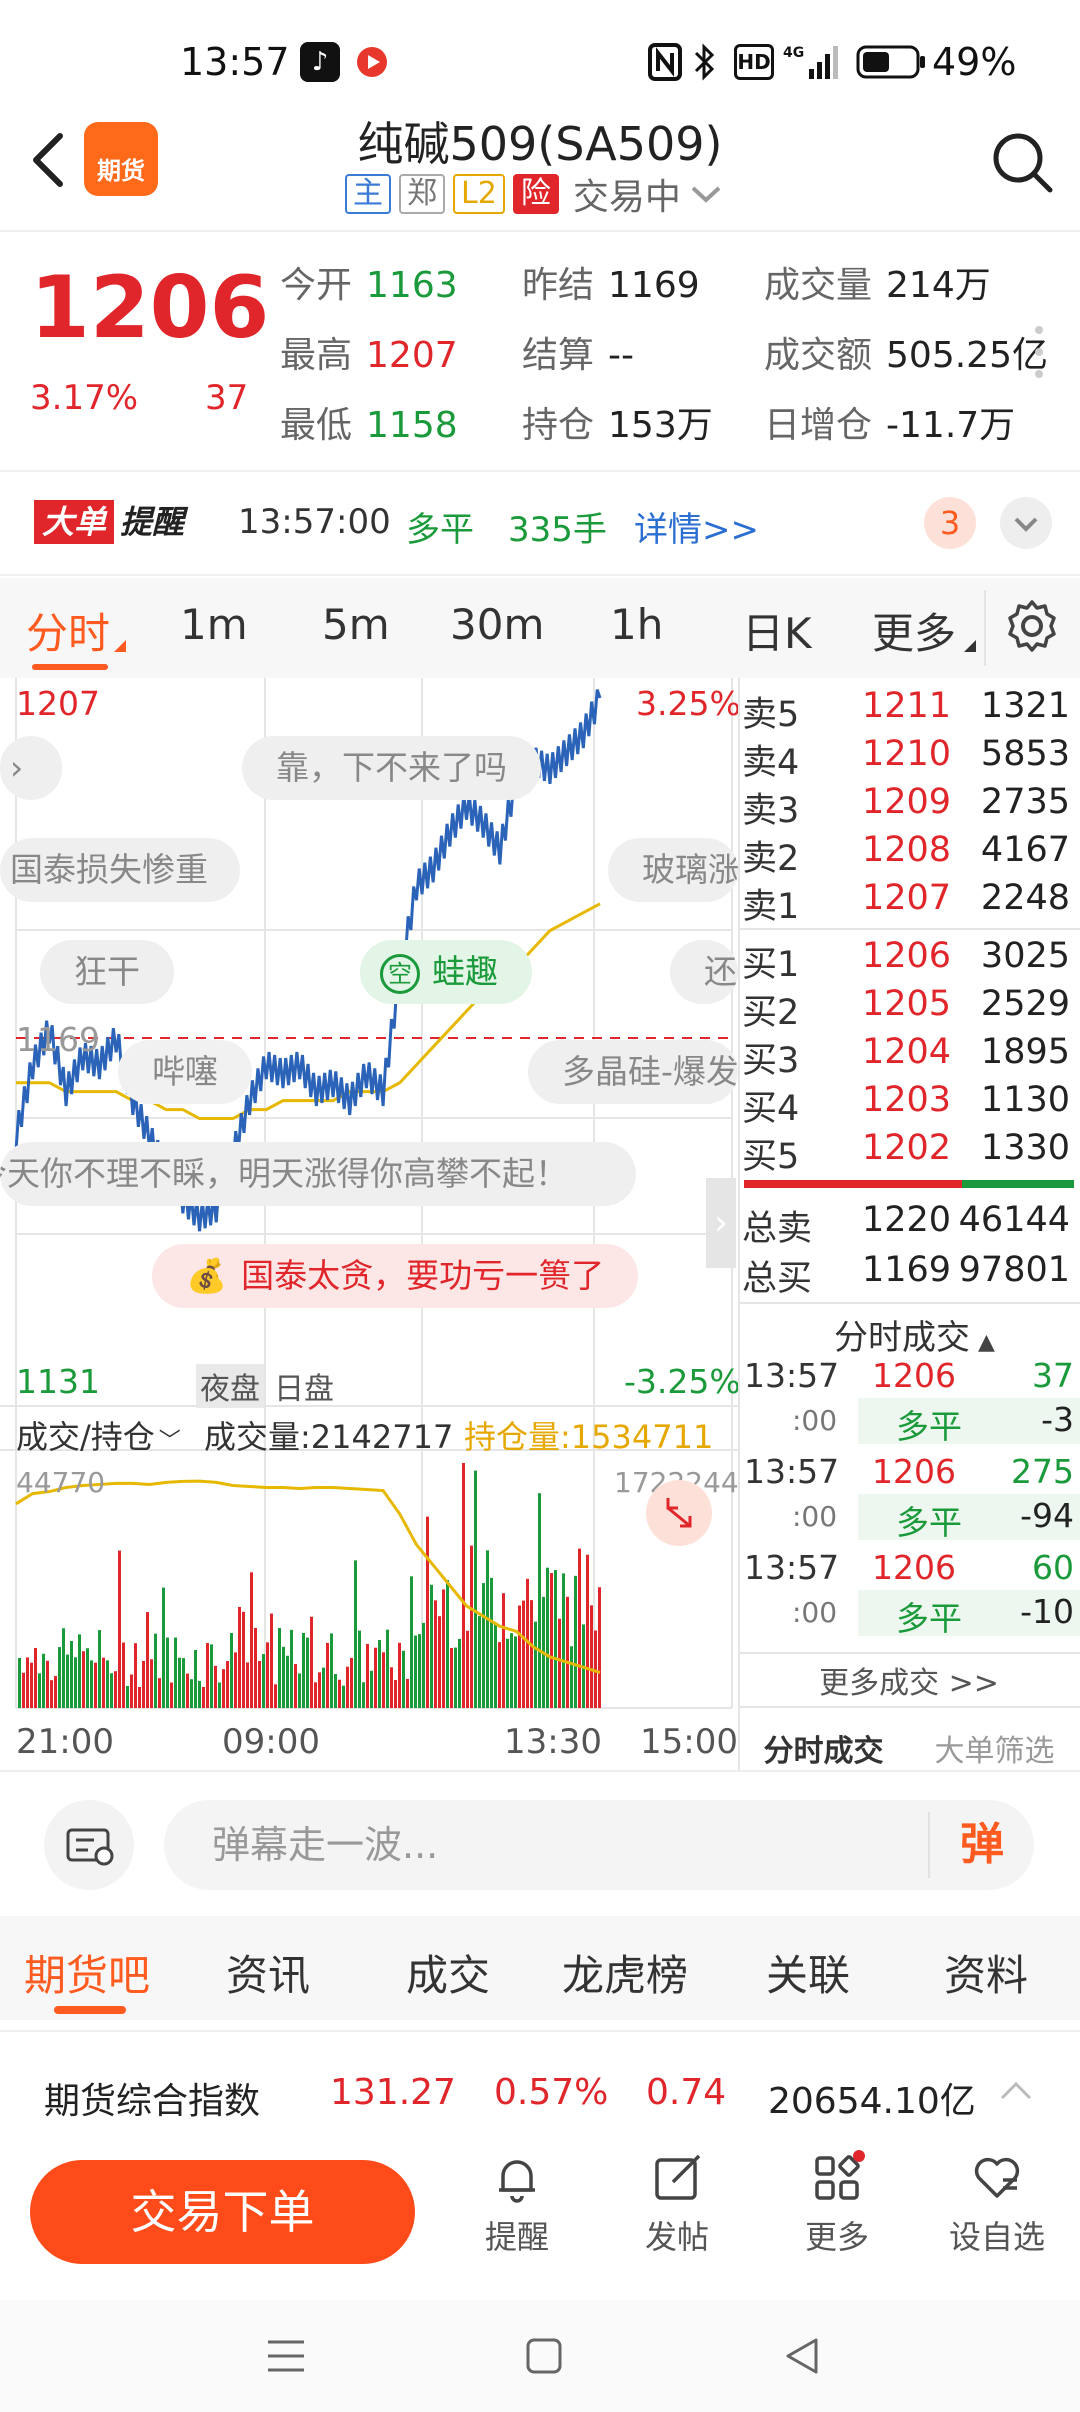 Image resolution: width=1080 pixels, height=2412 pixels. I want to click on danmaku-bubble-highlight: 空蛙趣, so click(446, 972).